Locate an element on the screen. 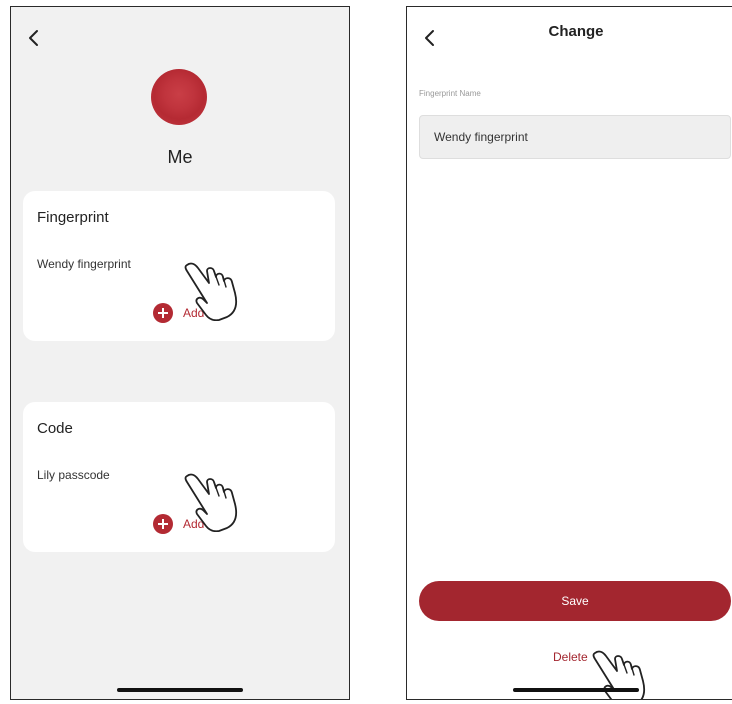 This screenshot has height=704, width=732. user-name: Me is located at coordinates (180, 157).